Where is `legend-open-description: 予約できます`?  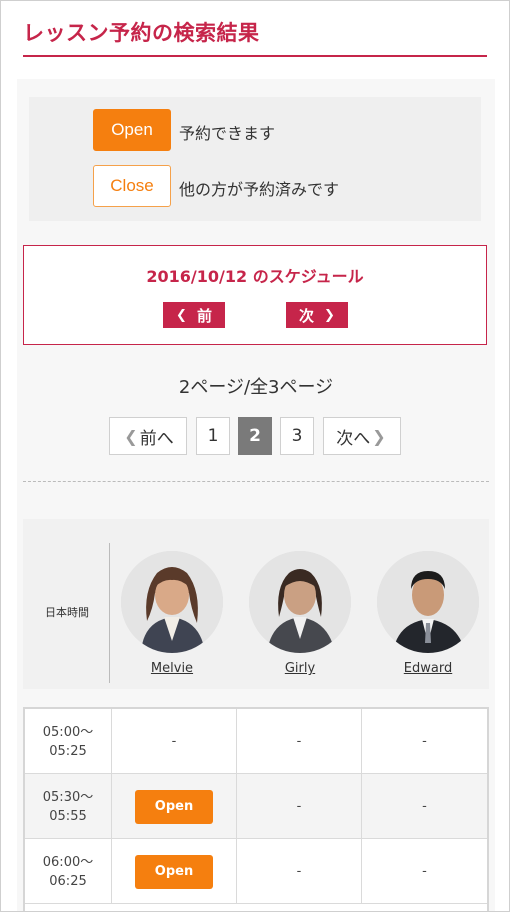 legend-open-description: 予約できます is located at coordinates (227, 133).